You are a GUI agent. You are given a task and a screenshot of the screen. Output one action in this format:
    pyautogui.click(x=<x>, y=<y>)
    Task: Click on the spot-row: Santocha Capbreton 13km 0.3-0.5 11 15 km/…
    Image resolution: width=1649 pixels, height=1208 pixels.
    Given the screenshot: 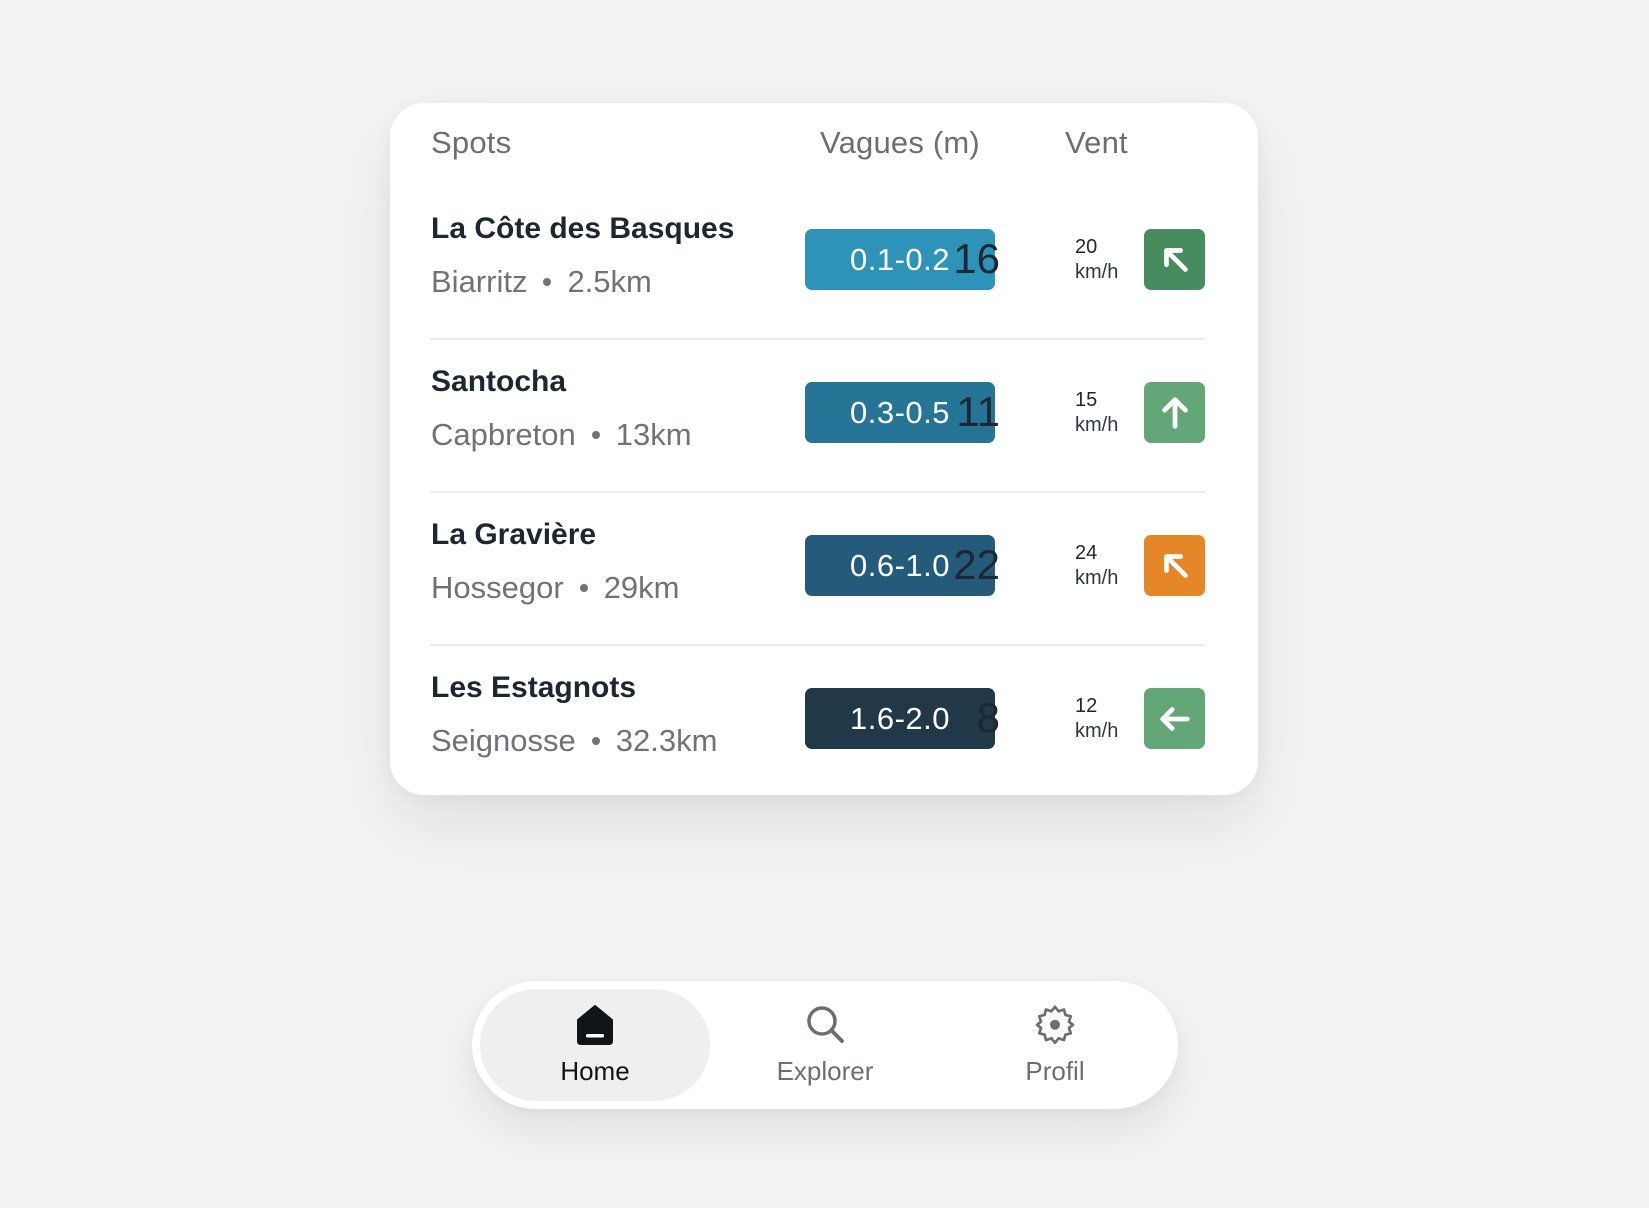 What is the action you would take?
    pyautogui.click(x=824, y=416)
    